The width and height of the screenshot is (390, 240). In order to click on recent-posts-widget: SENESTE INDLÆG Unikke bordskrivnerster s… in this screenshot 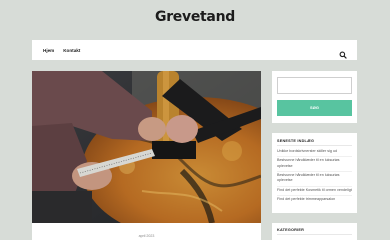, I will do `click(314, 173)`.